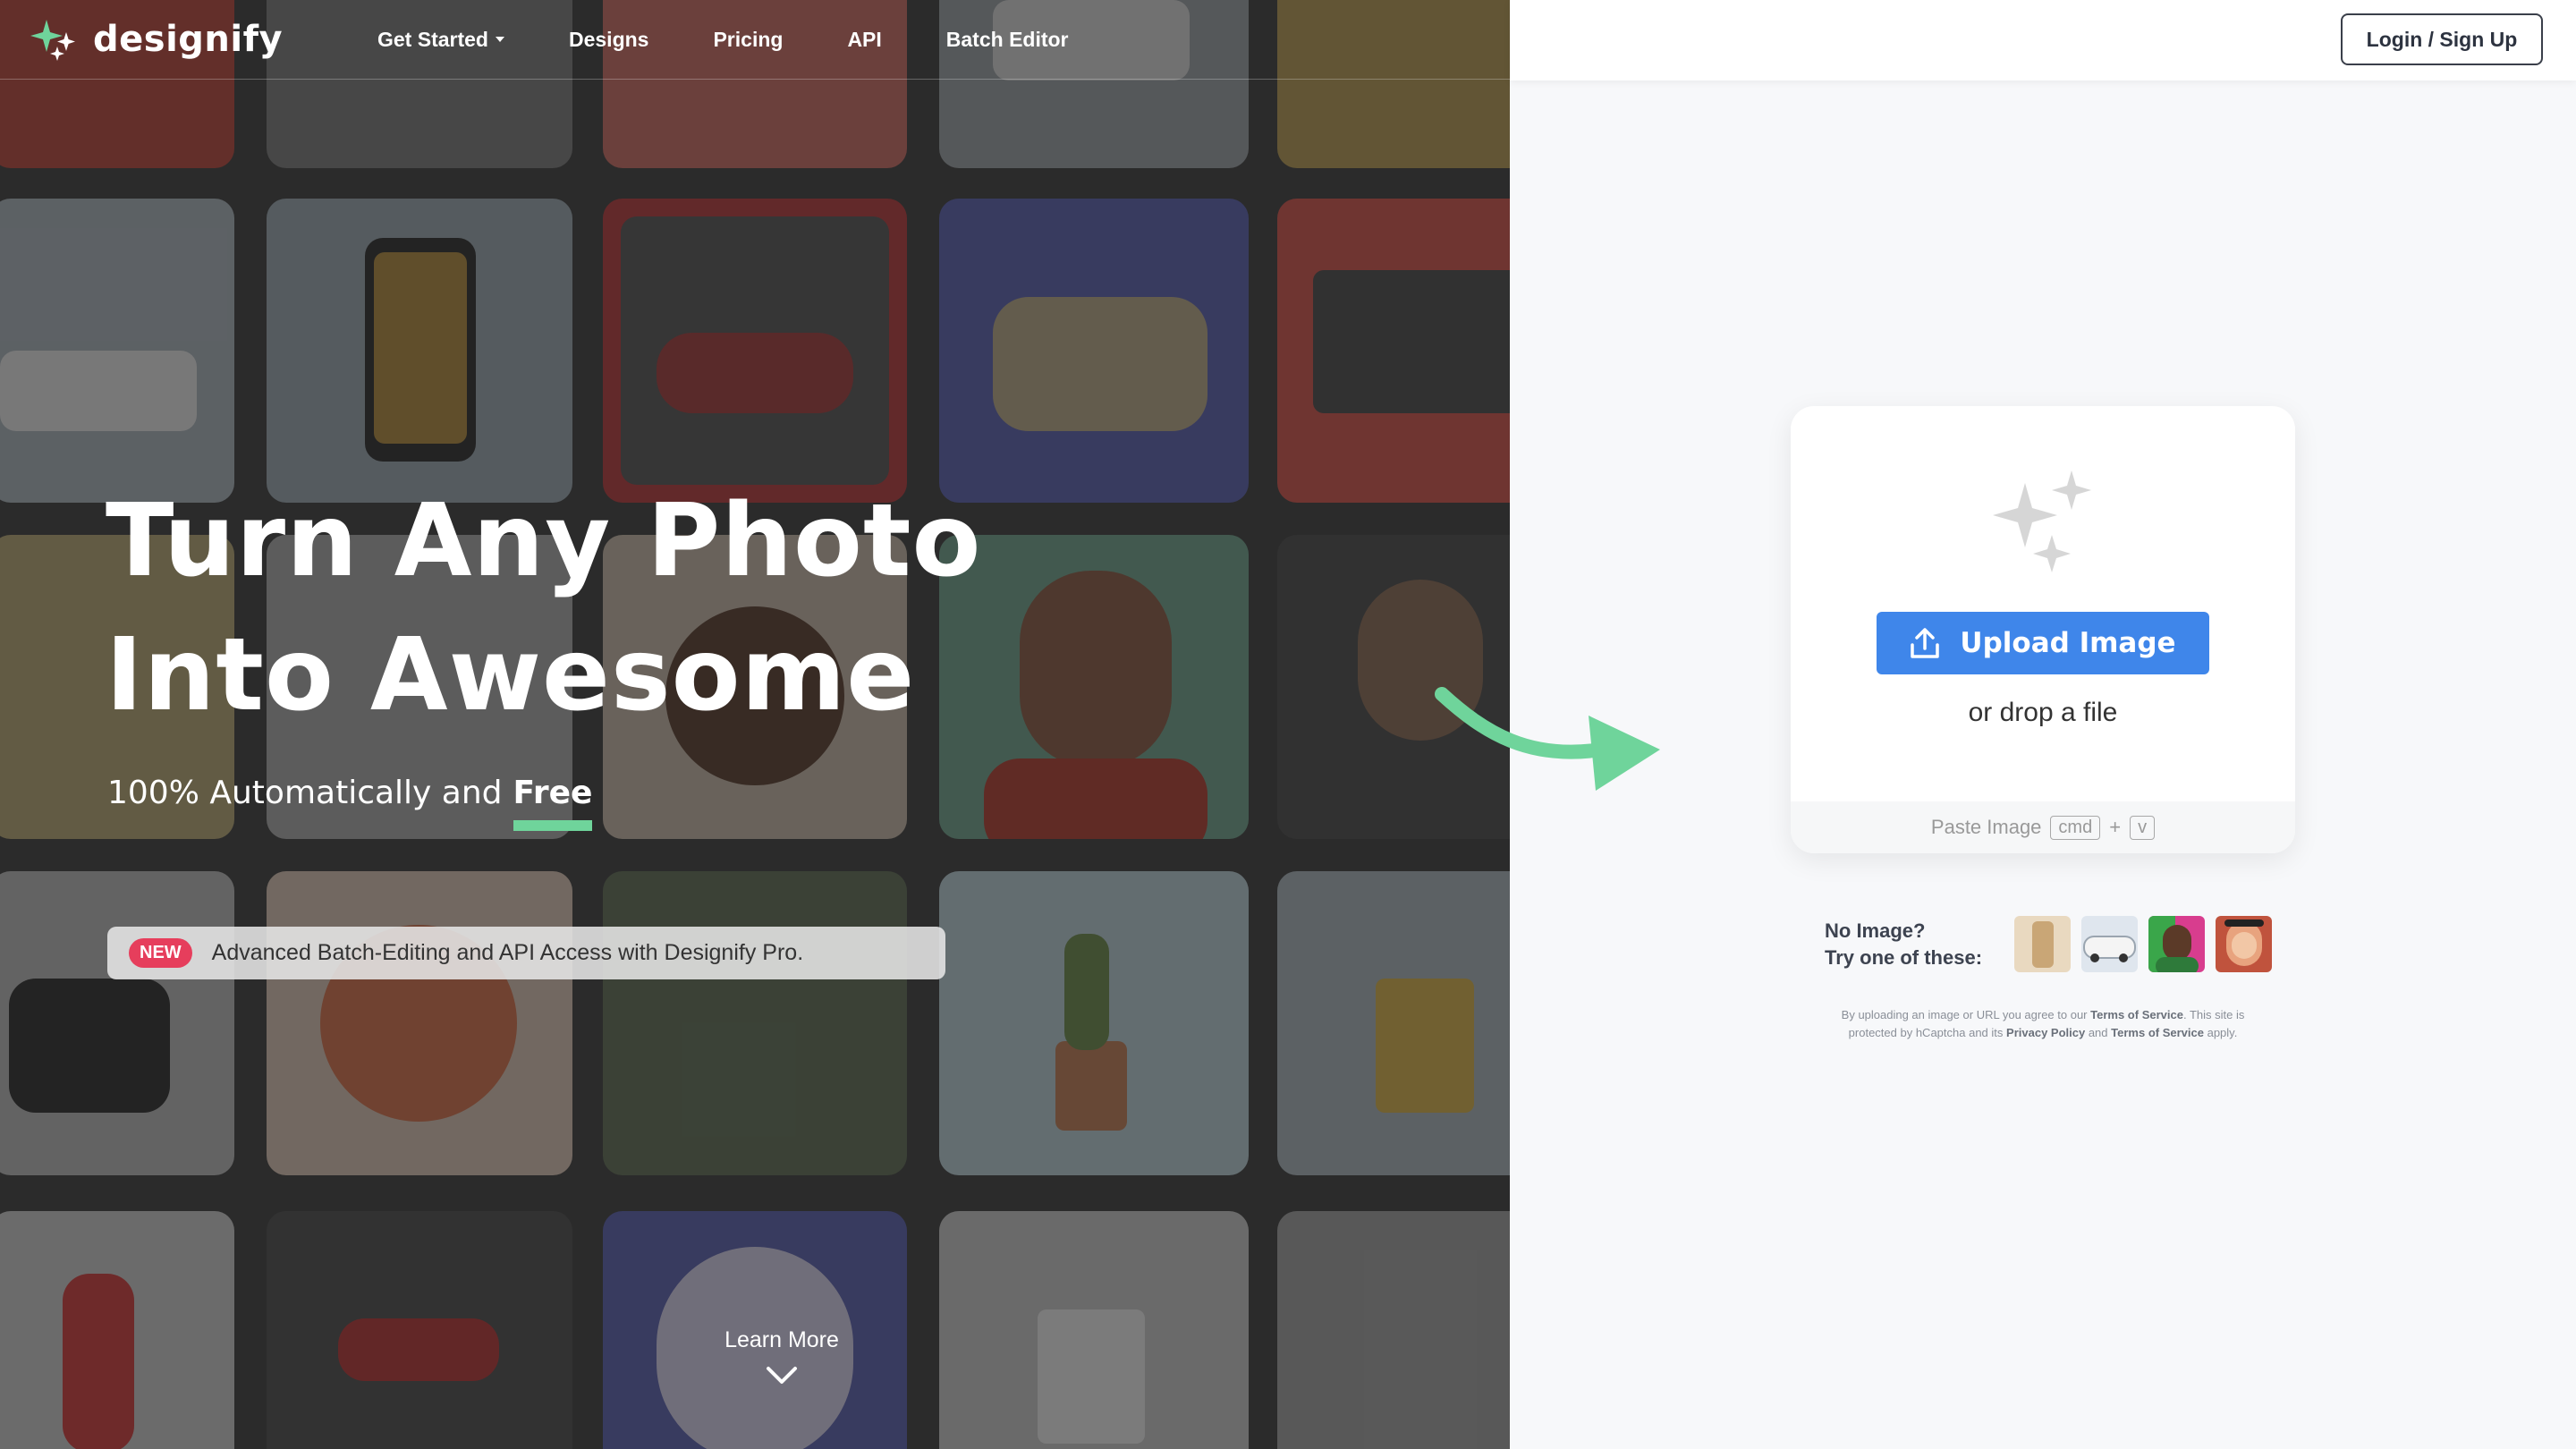 This screenshot has height=1449, width=2576. What do you see at coordinates (2043, 827) in the screenshot?
I see `paste-image-hint: Paste Image cmd + v` at bounding box center [2043, 827].